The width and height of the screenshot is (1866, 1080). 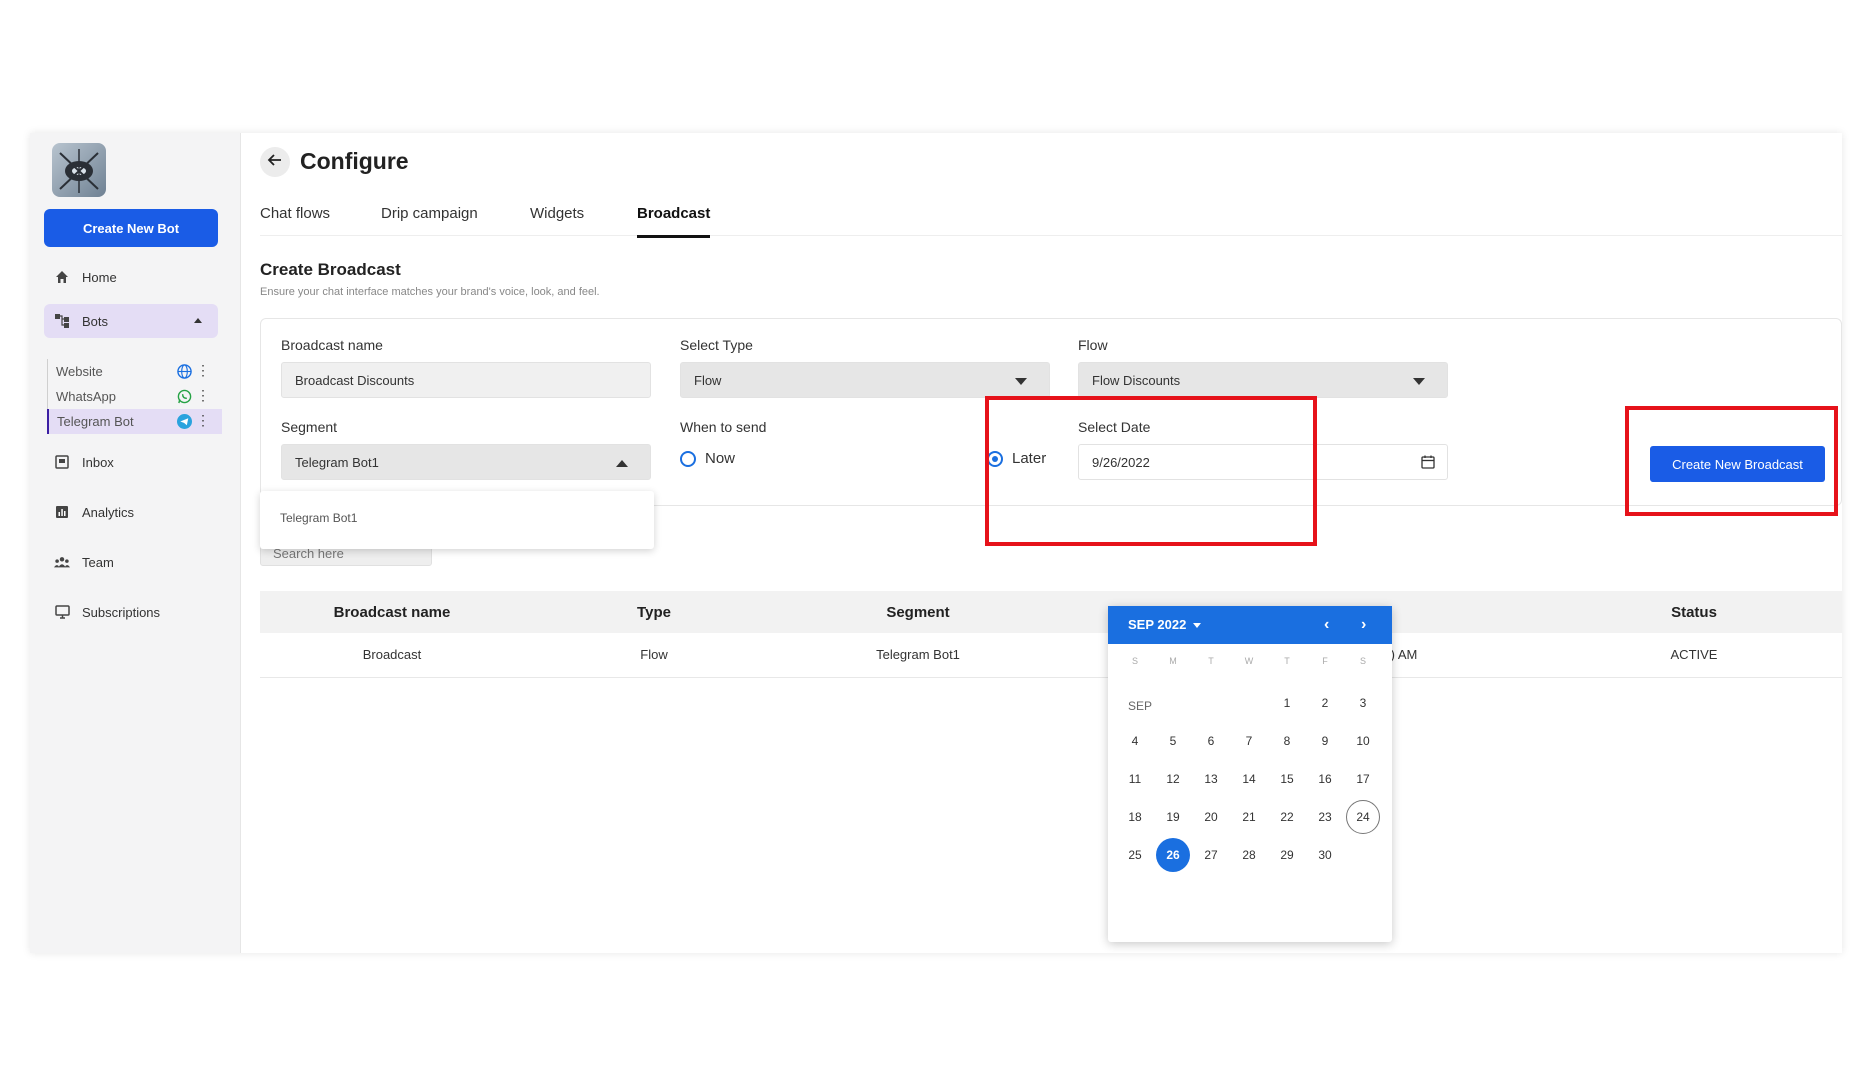 I want to click on calendar-day: 17, so click(x=1363, y=779).